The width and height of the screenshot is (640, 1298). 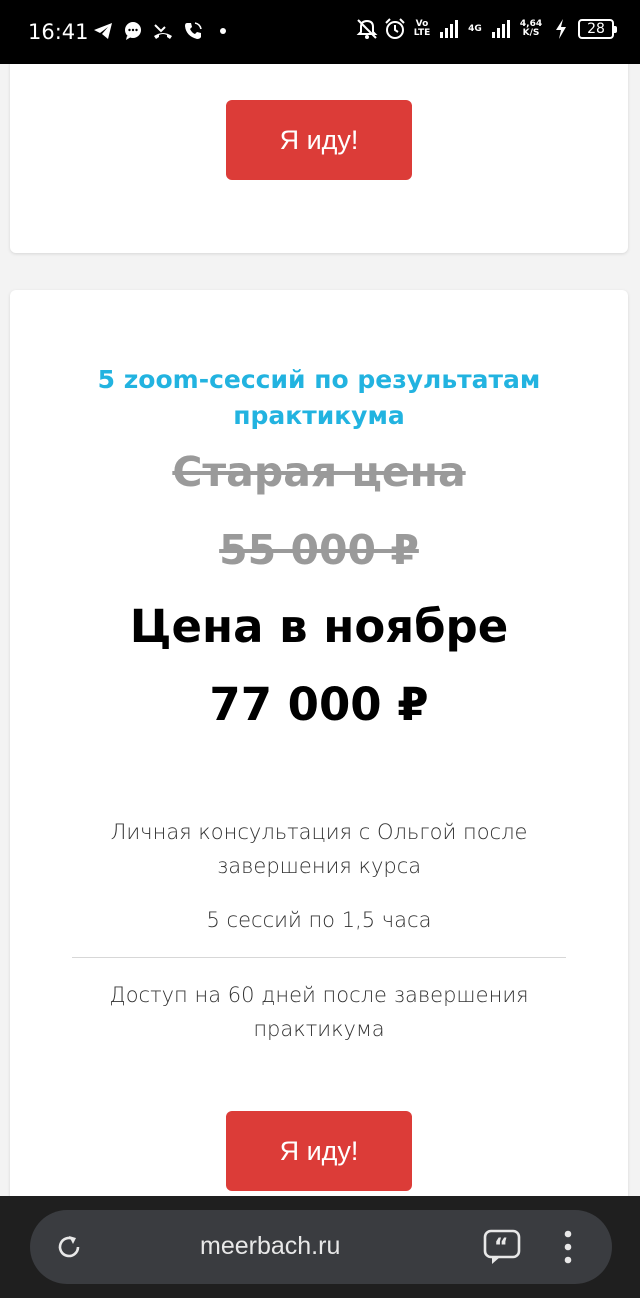 I want to click on browser-toolbar: meerbach.ru “, so click(x=320, y=1247).